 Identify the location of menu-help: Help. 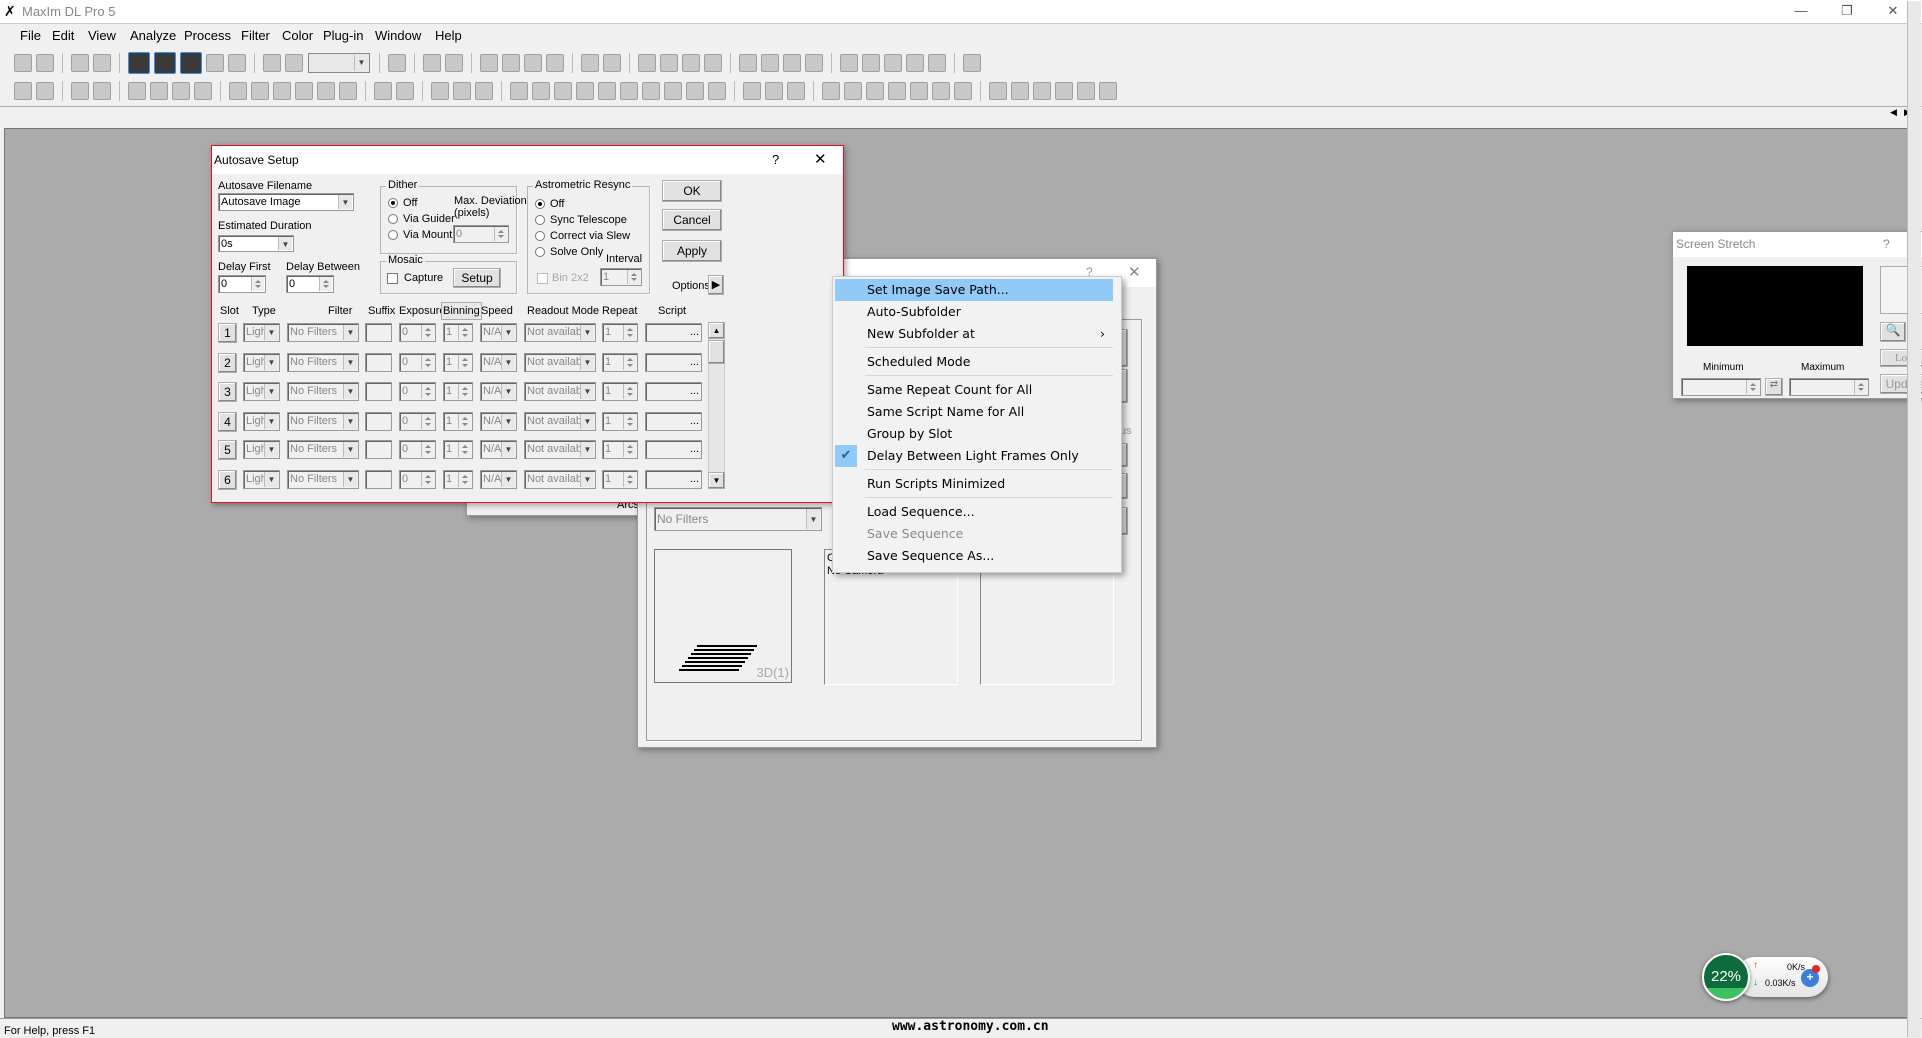
(448, 35).